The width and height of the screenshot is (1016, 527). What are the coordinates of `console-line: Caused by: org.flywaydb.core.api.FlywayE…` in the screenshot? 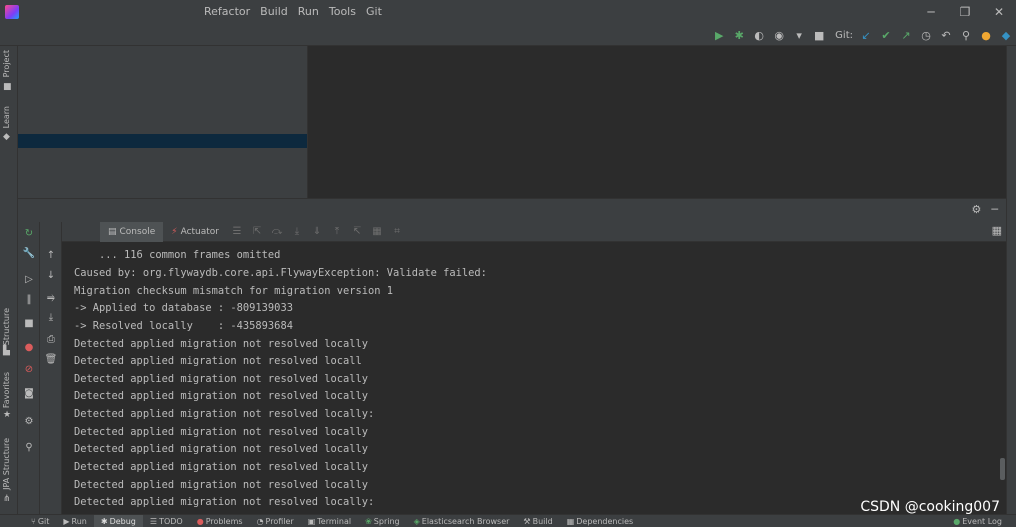 It's located at (280, 273).